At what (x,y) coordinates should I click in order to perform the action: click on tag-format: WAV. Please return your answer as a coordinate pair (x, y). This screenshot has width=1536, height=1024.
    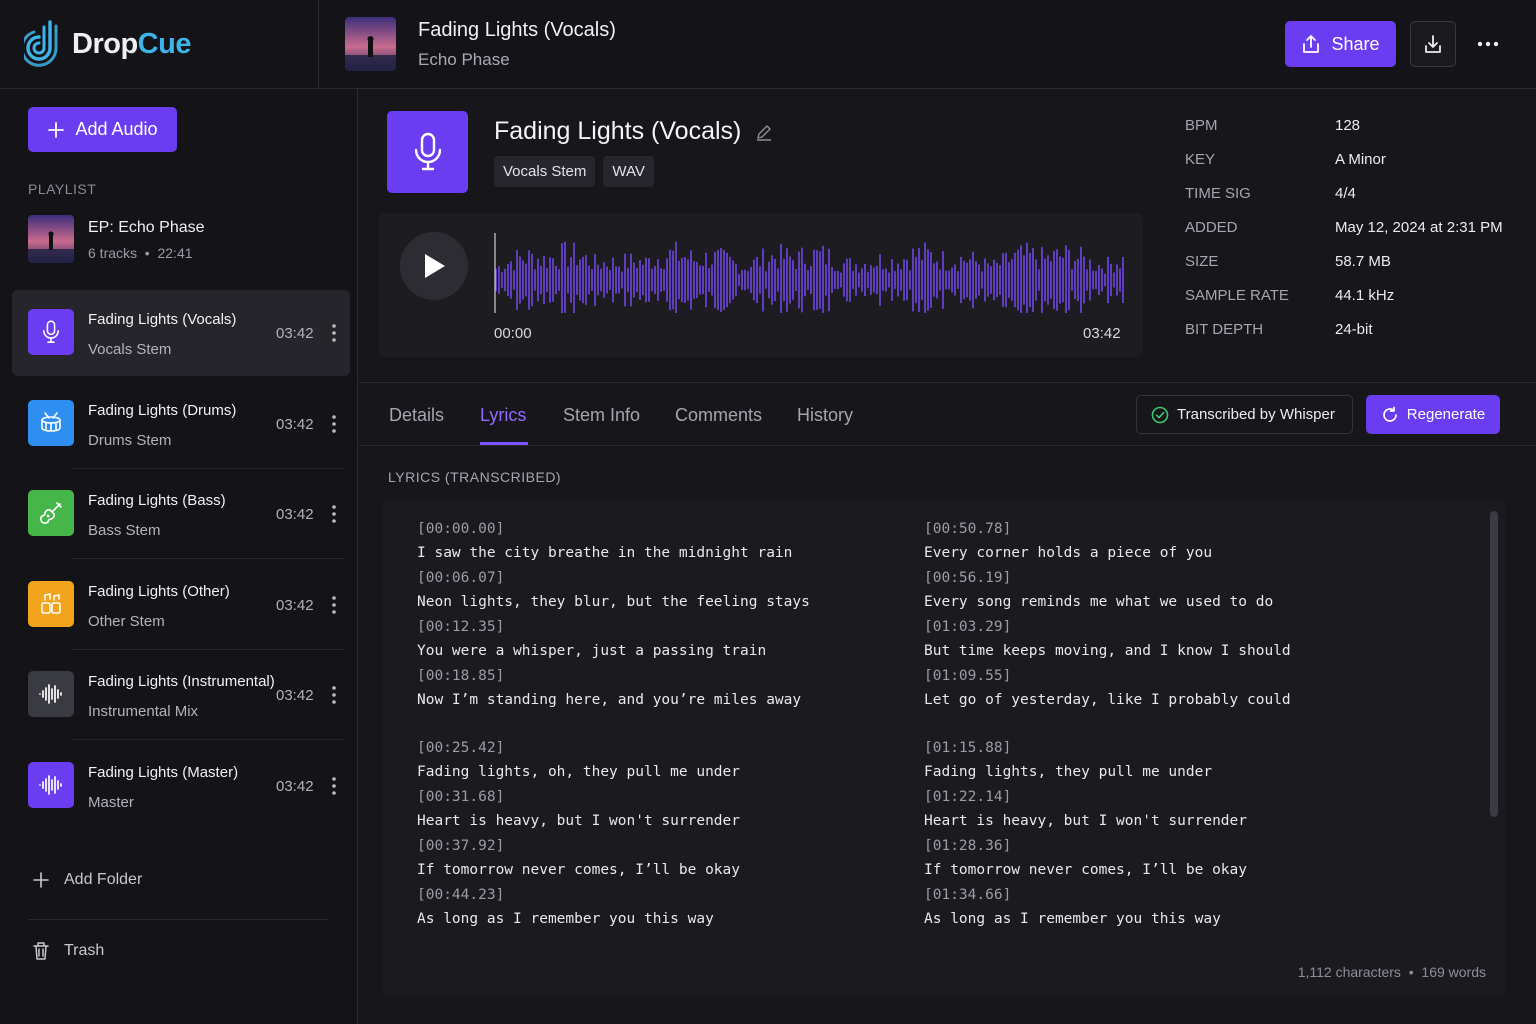
    Looking at the image, I should click on (628, 171).